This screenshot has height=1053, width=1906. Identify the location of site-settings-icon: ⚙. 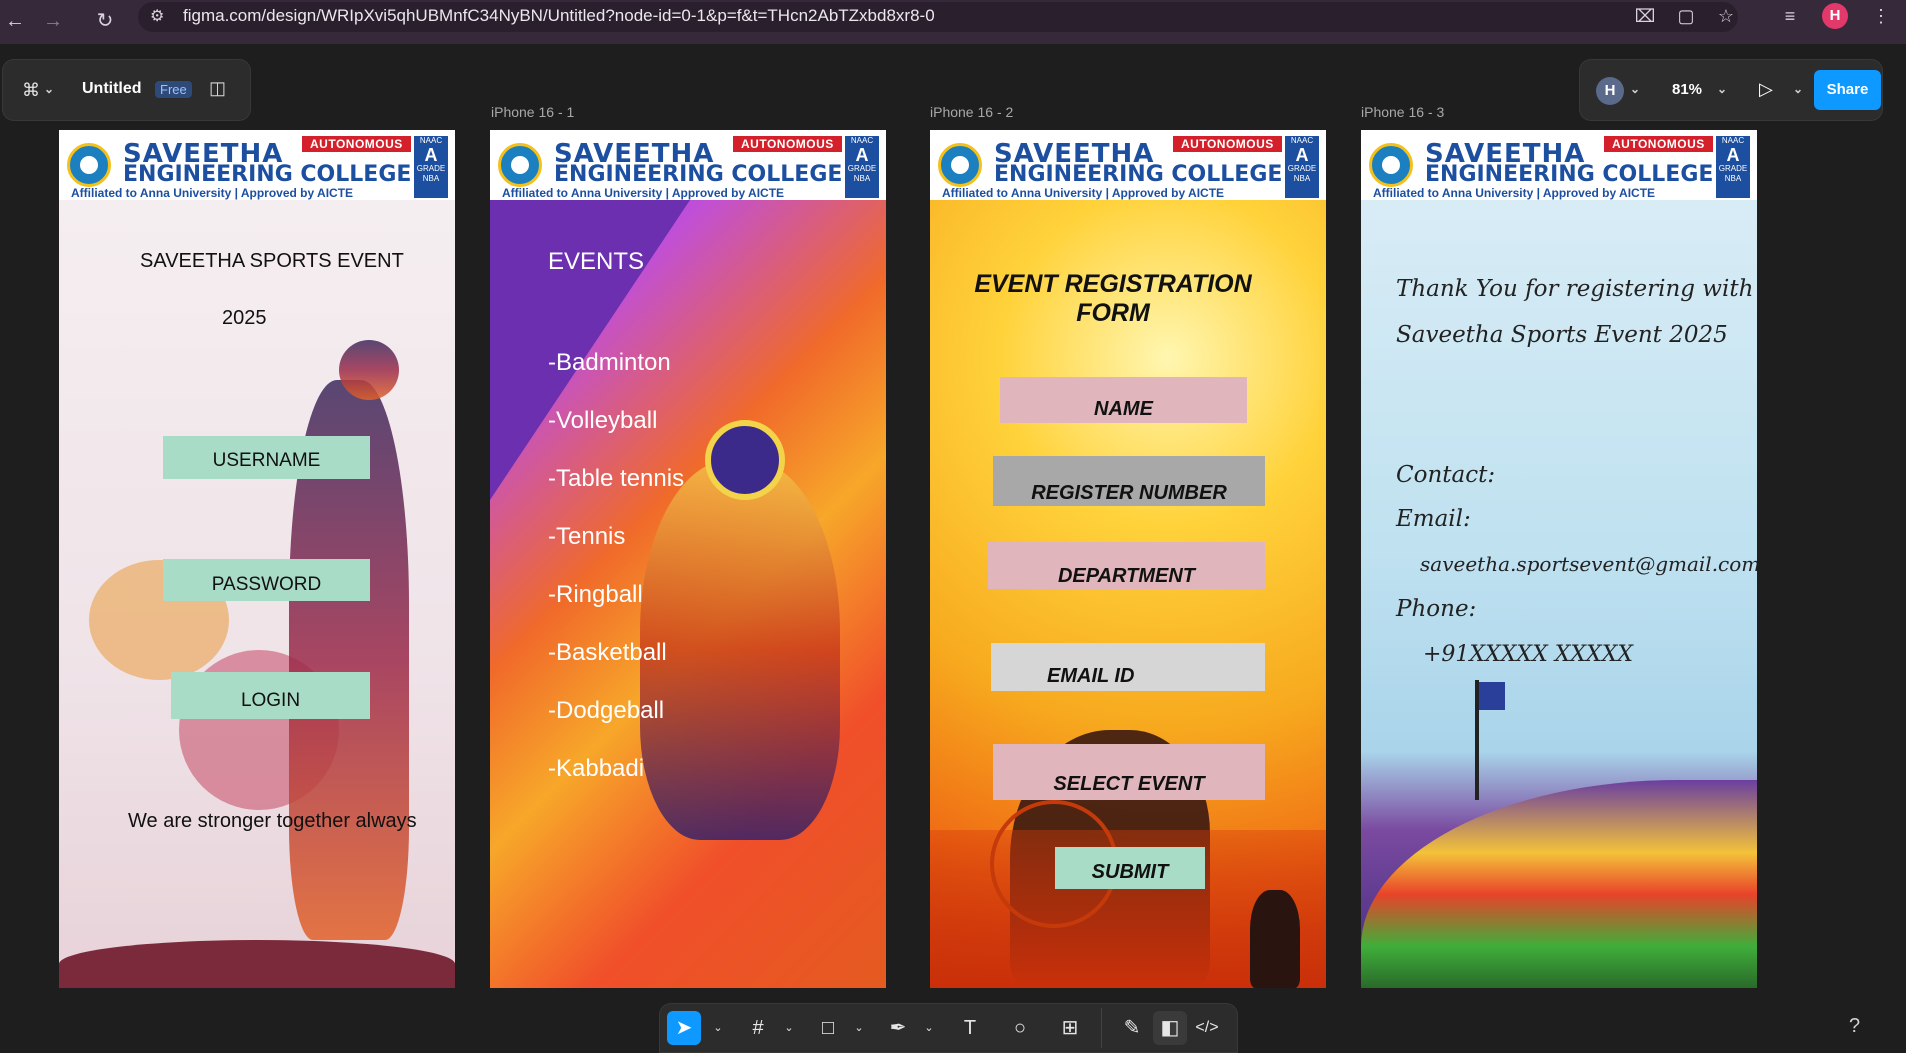
(157, 16).